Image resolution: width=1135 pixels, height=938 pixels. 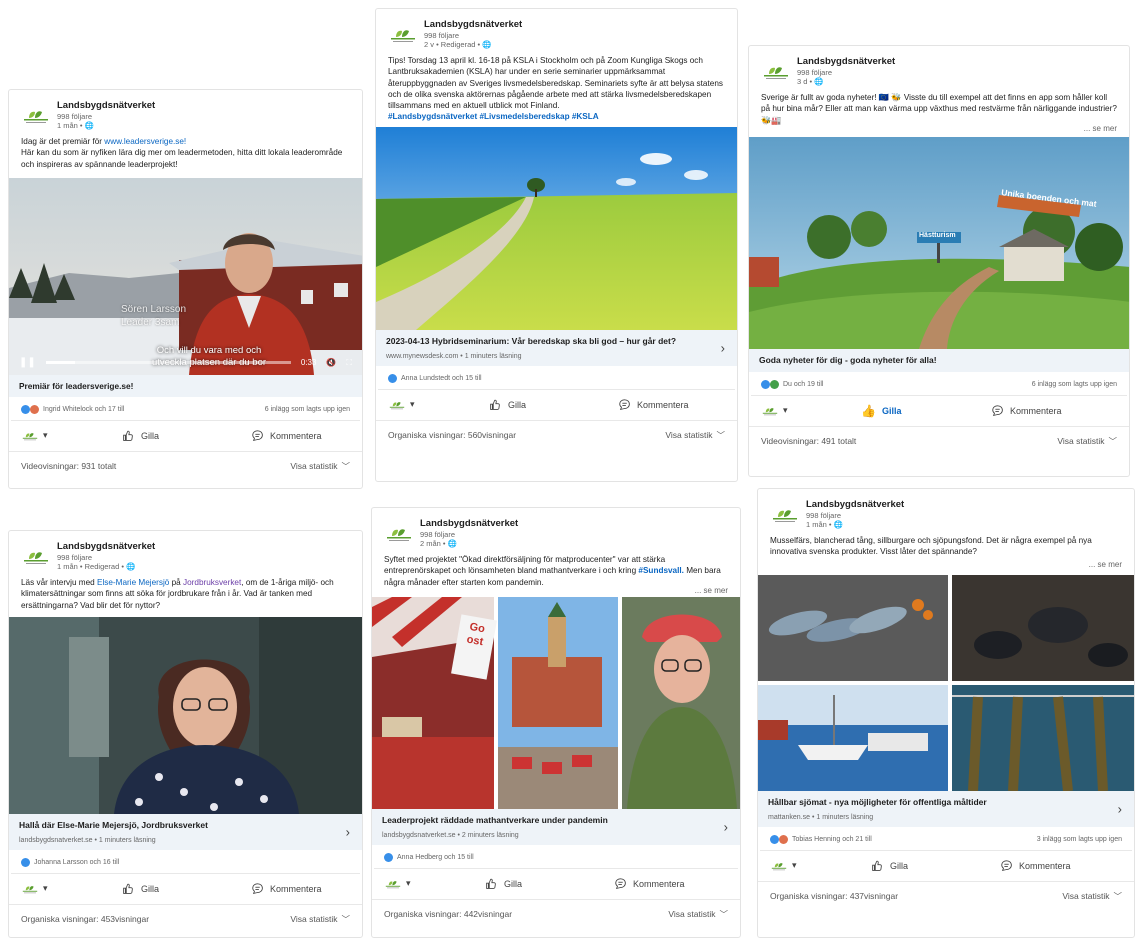 What do you see at coordinates (926, 411) in the screenshot?
I see `like-button: 👍 Gilla` at bounding box center [926, 411].